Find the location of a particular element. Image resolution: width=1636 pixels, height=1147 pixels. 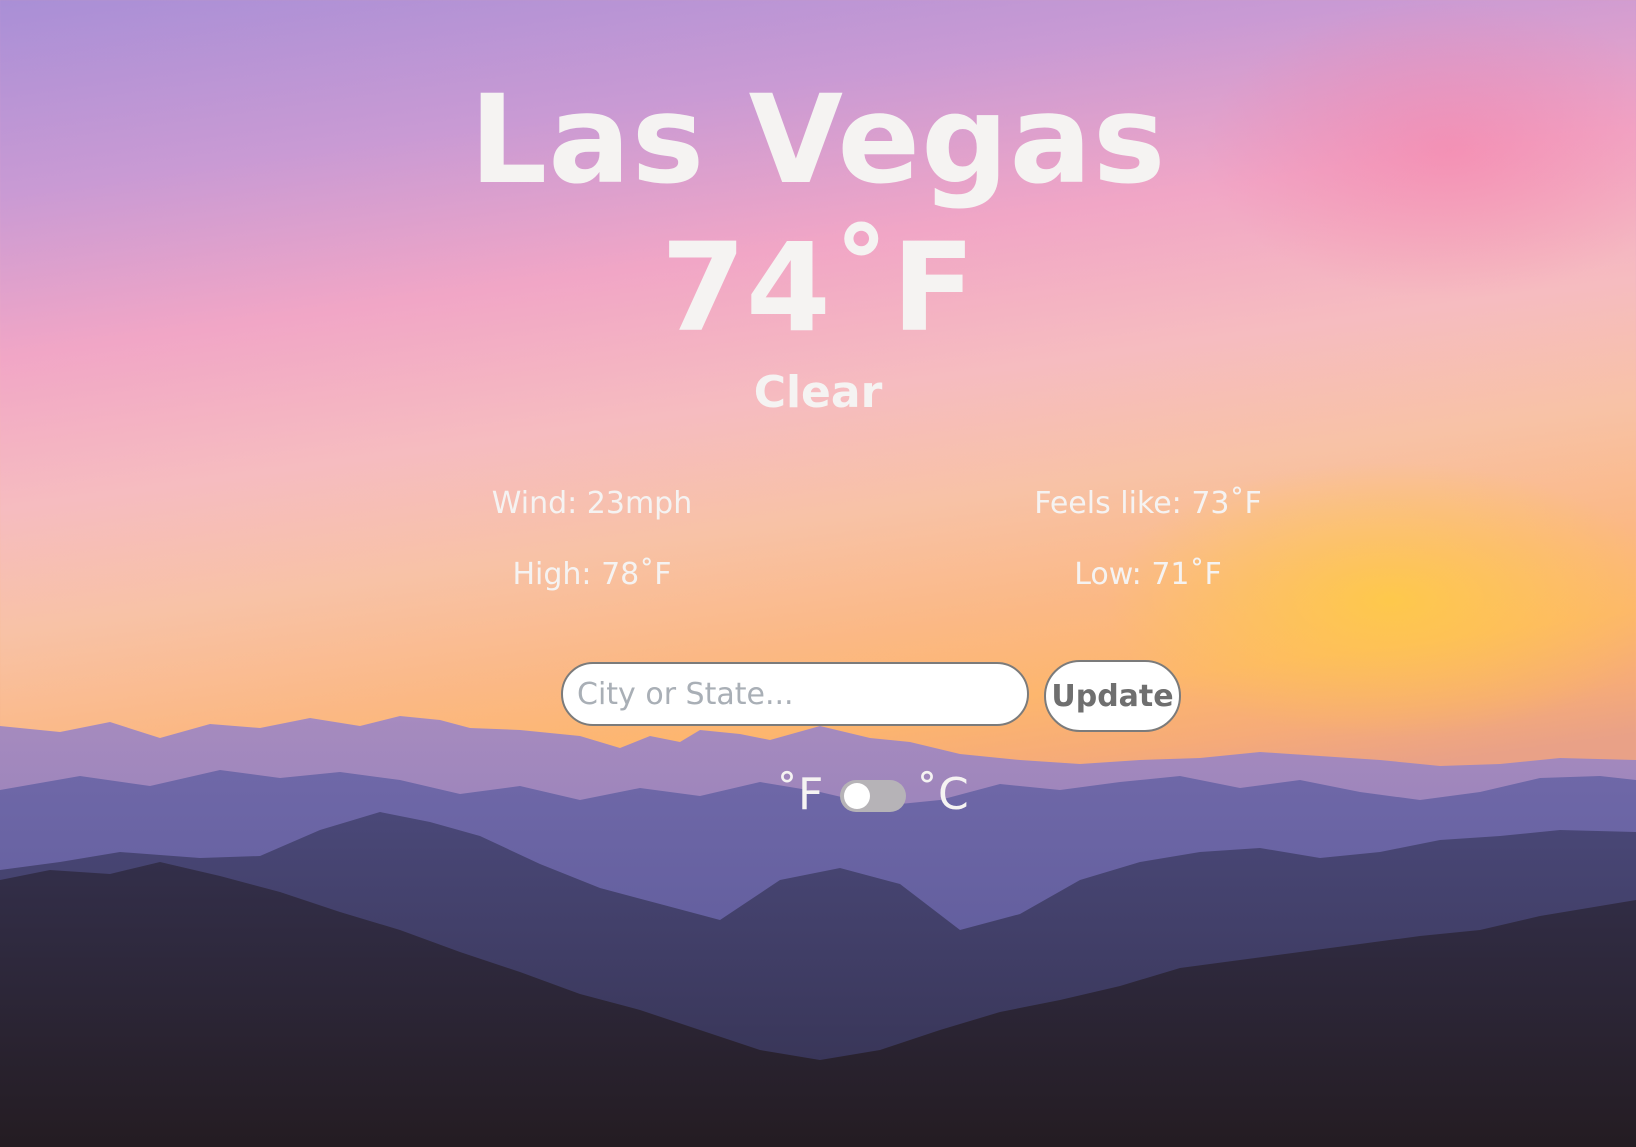

fahrenheit-label: ˚F is located at coordinates (800, 794).